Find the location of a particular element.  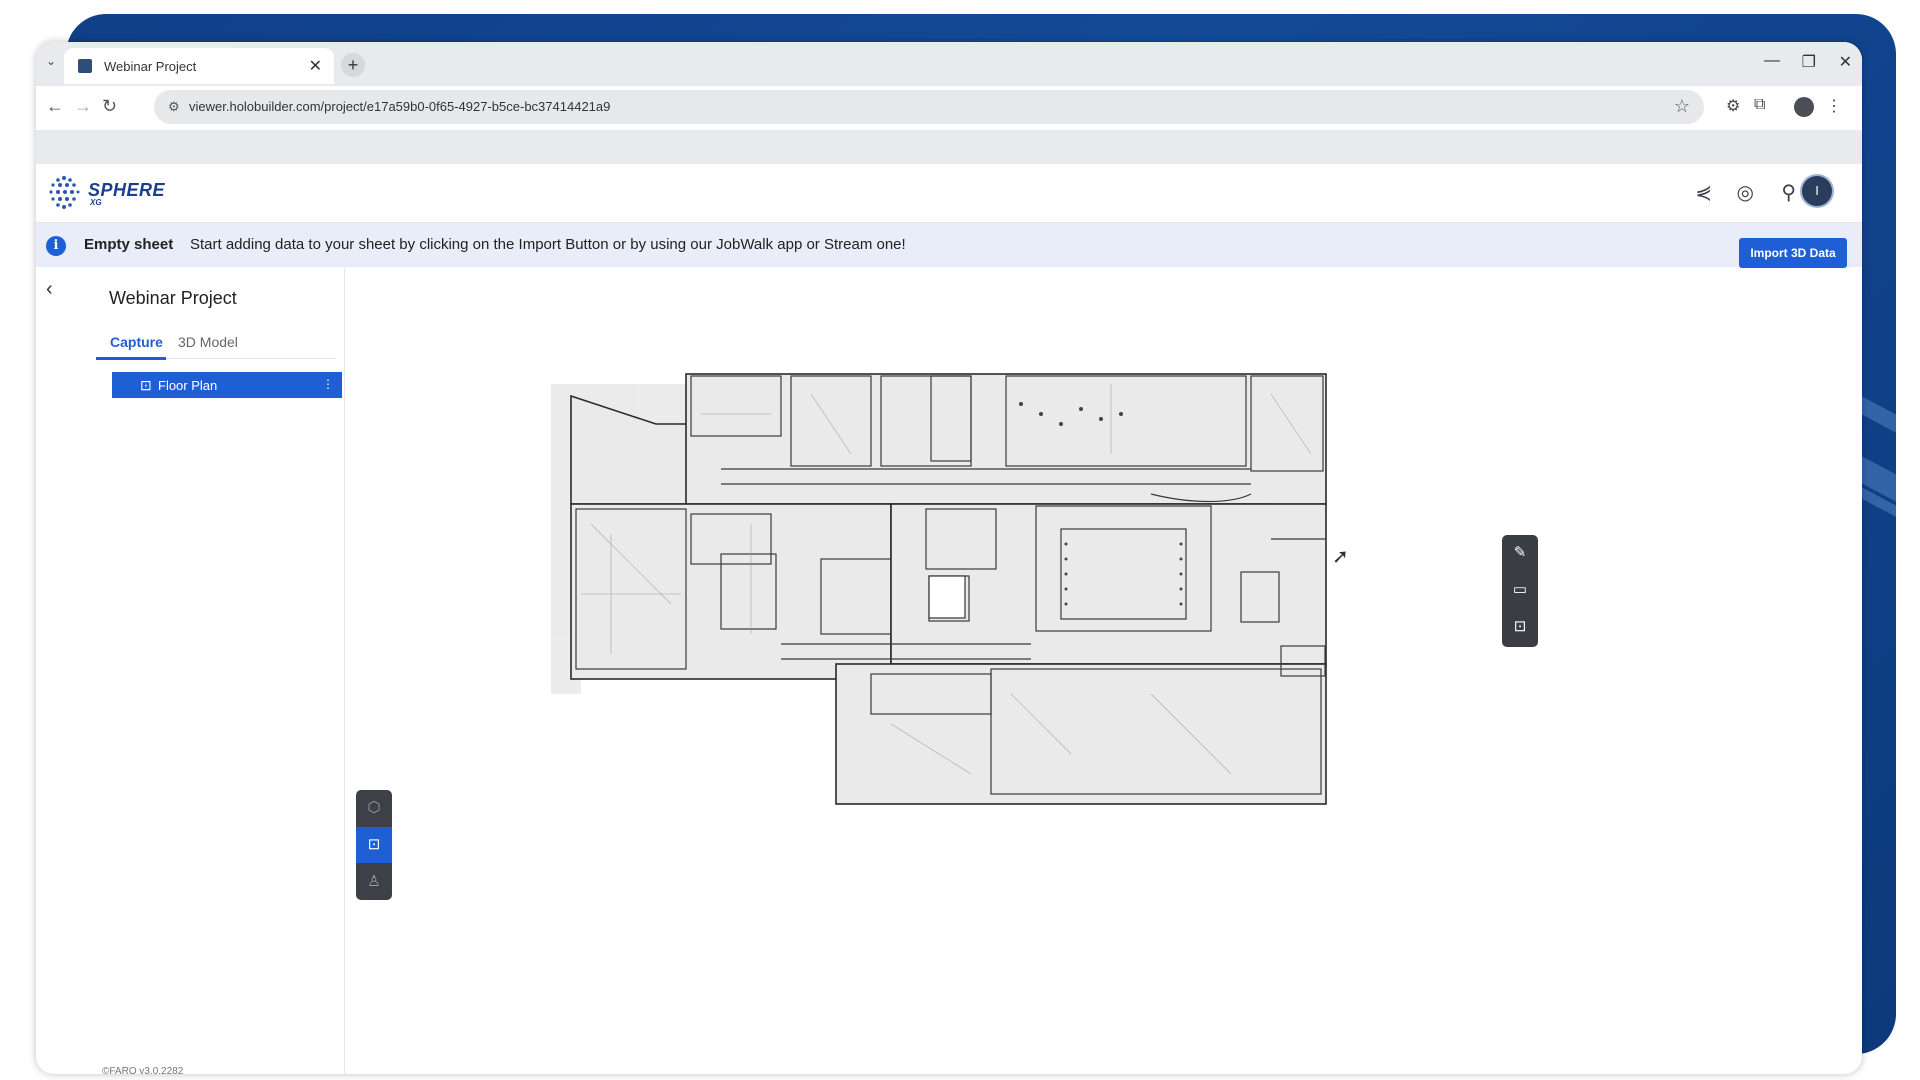

import-3d-data-button: Import 3D Data is located at coordinates (1793, 253).